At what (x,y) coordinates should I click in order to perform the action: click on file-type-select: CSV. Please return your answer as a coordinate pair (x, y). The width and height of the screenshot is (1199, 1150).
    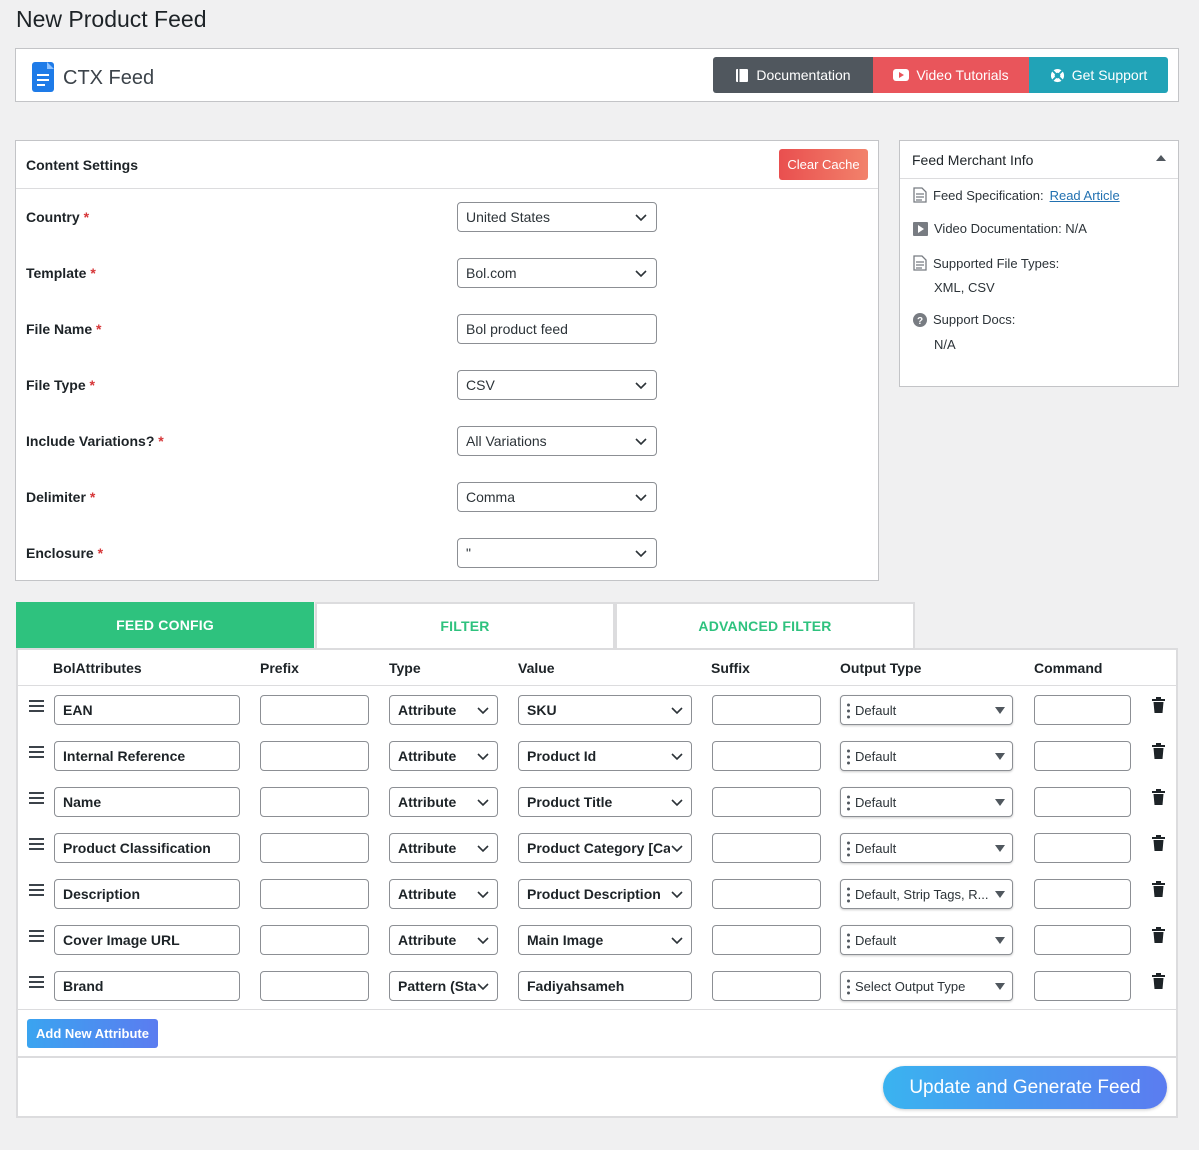
    Looking at the image, I should click on (557, 385).